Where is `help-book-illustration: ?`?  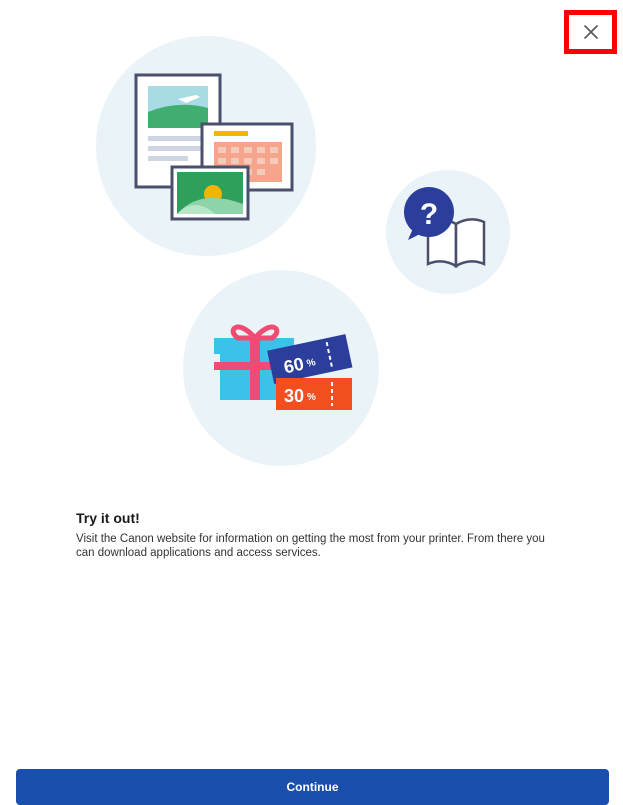 help-book-illustration: ? is located at coordinates (448, 232).